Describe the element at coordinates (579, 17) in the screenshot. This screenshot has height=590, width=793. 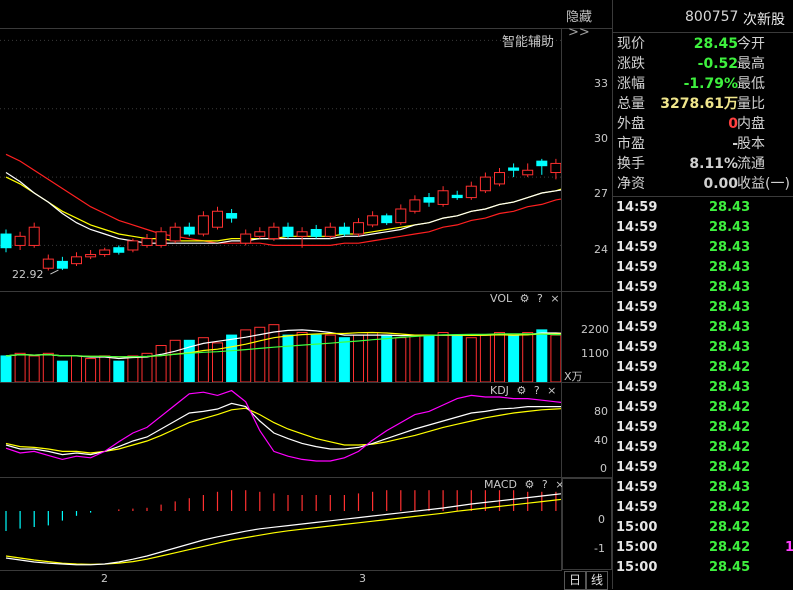
I see `hide-label: 隐藏` at that location.